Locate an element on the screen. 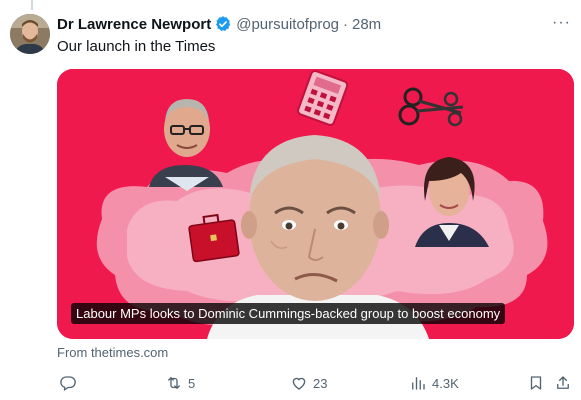 This screenshot has width=581, height=400. retweet-button: 5 is located at coordinates (180, 383).